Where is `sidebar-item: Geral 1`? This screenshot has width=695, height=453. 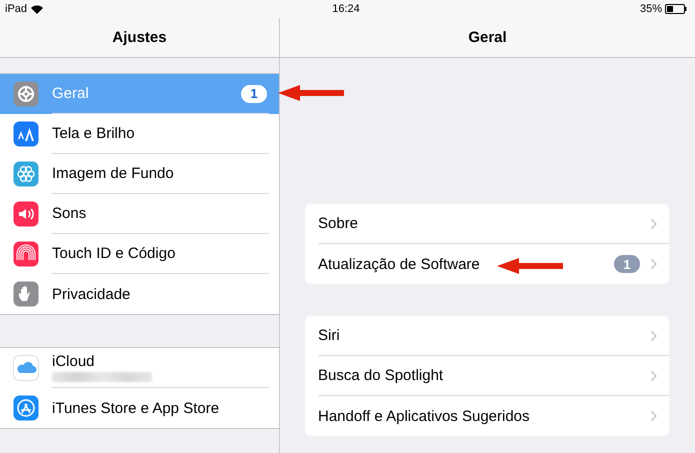
sidebar-item: Geral 1 is located at coordinates (139, 94).